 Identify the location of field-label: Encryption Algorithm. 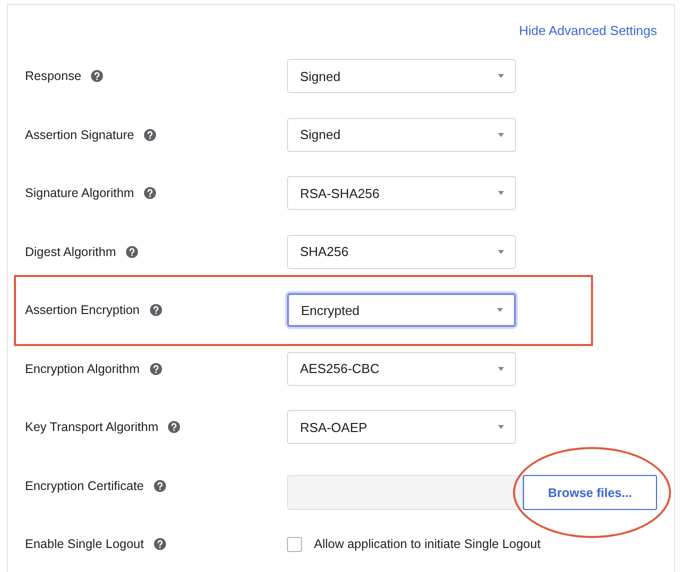
(82, 369).